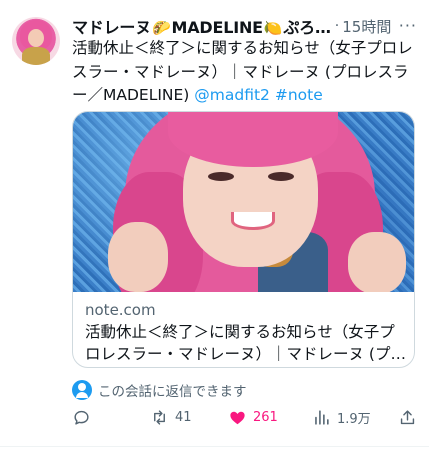 The height and width of the screenshot is (450, 429). I want to click on share-button, so click(410, 417).